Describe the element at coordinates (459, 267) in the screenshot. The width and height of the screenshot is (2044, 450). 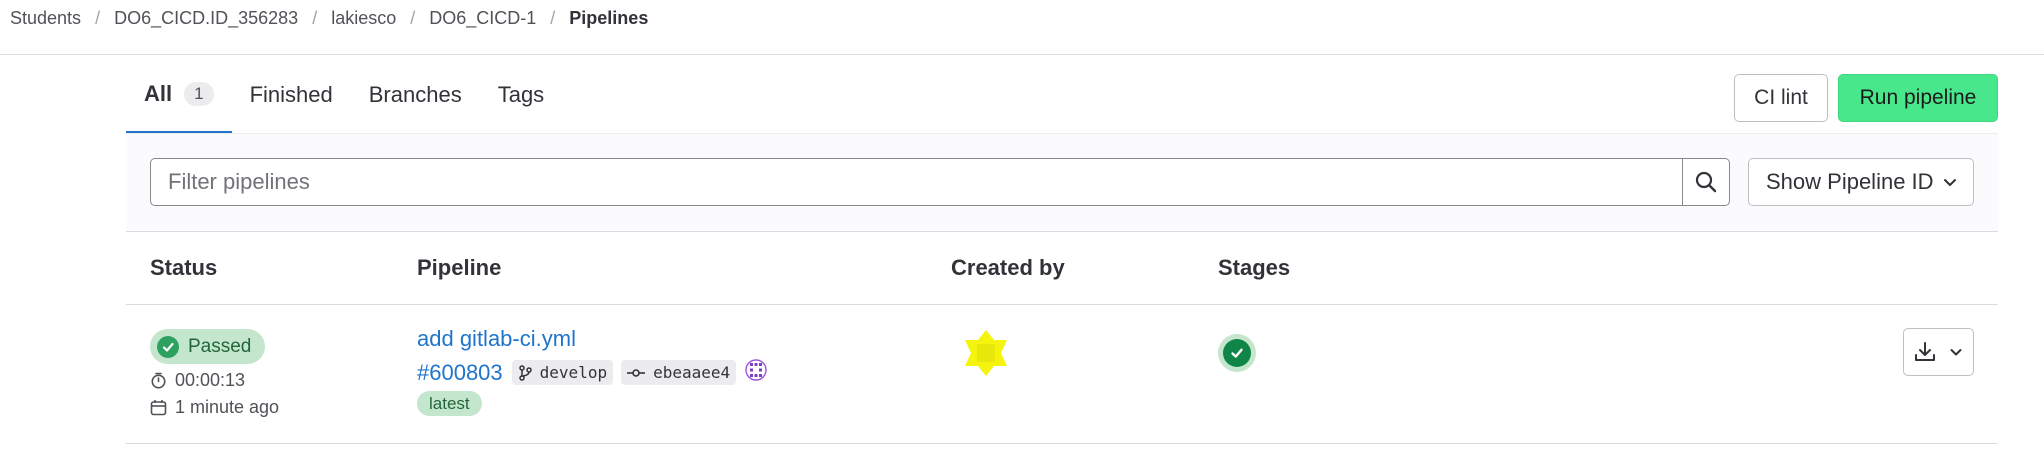
I see `column-header-pipeline: Pipeline` at that location.